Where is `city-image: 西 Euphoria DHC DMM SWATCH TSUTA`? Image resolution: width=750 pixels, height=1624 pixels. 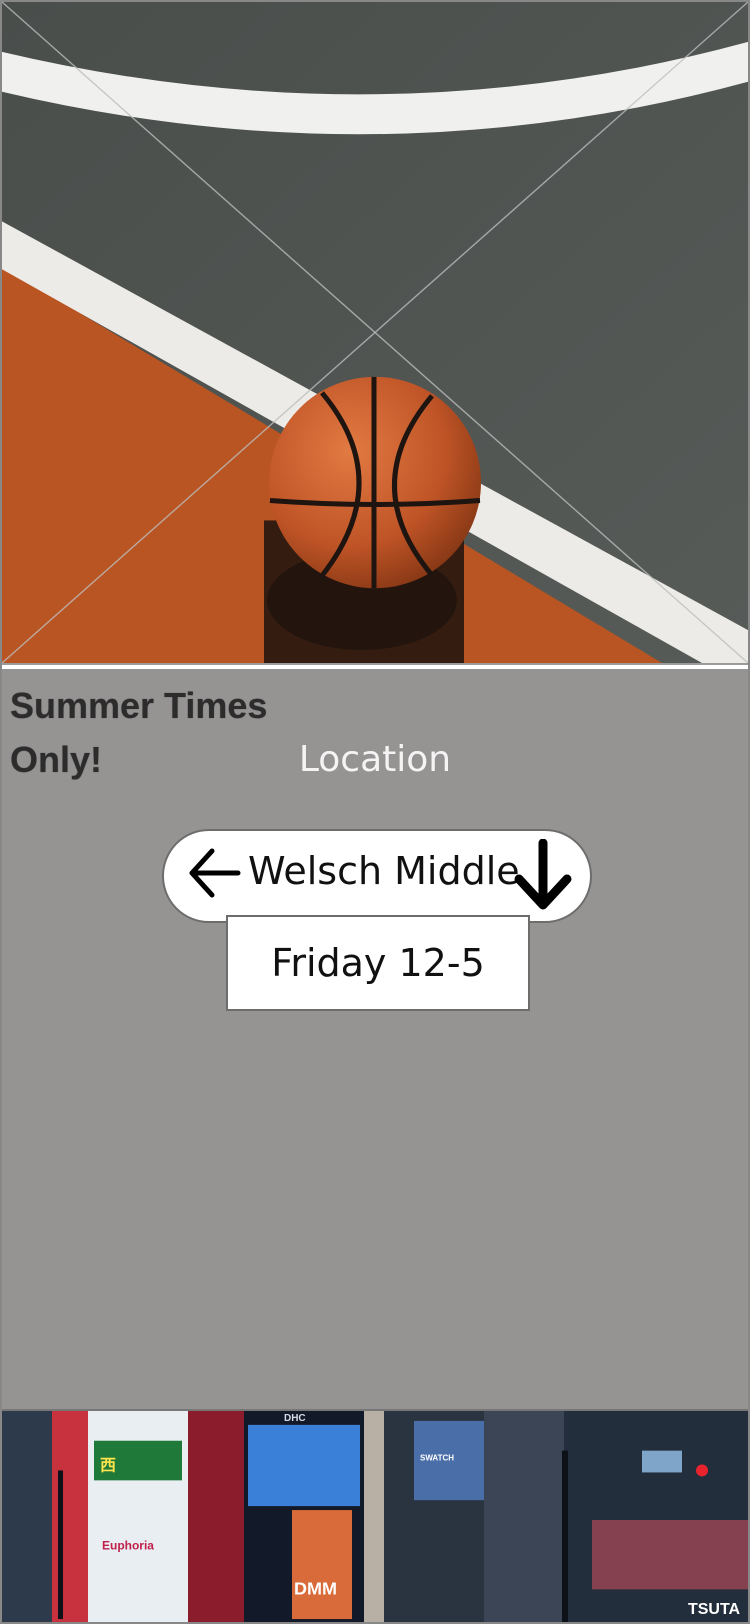
city-image: 西 Euphoria DHC DMM SWATCH TSUTA is located at coordinates (375, 1515).